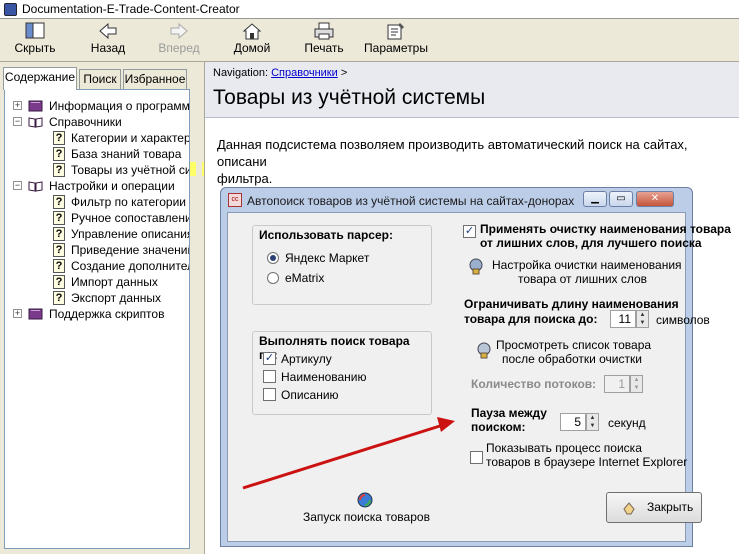 This screenshot has width=739, height=554. Describe the element at coordinates (617, 384) in the screenshot. I see `threads-input: 1` at that location.